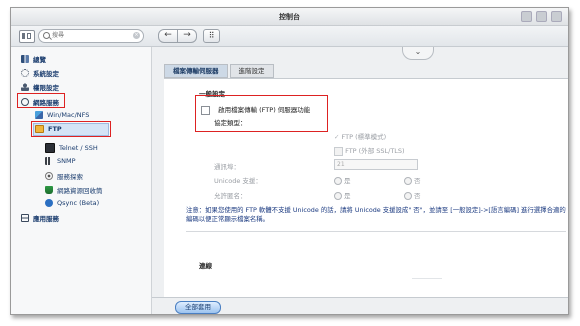 The width and height of the screenshot is (580, 326). I want to click on history-nav: ← →, so click(177, 36).